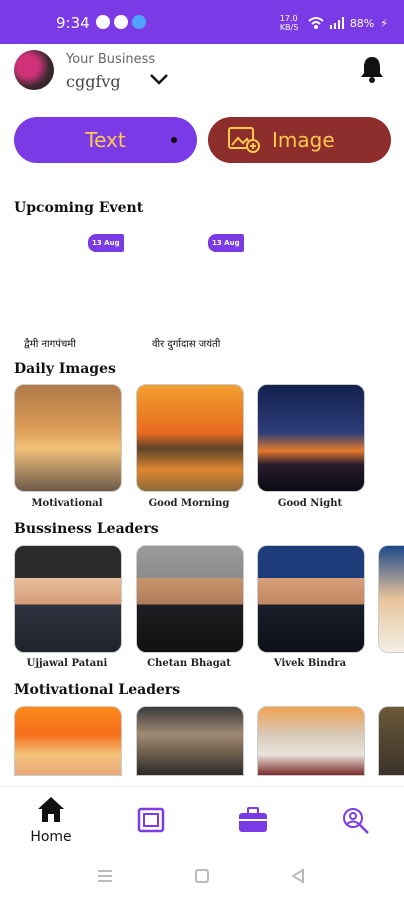 The image size is (404, 900). What do you see at coordinates (189, 663) in the screenshot?
I see `leader-label: Chetan Bhagat` at bounding box center [189, 663].